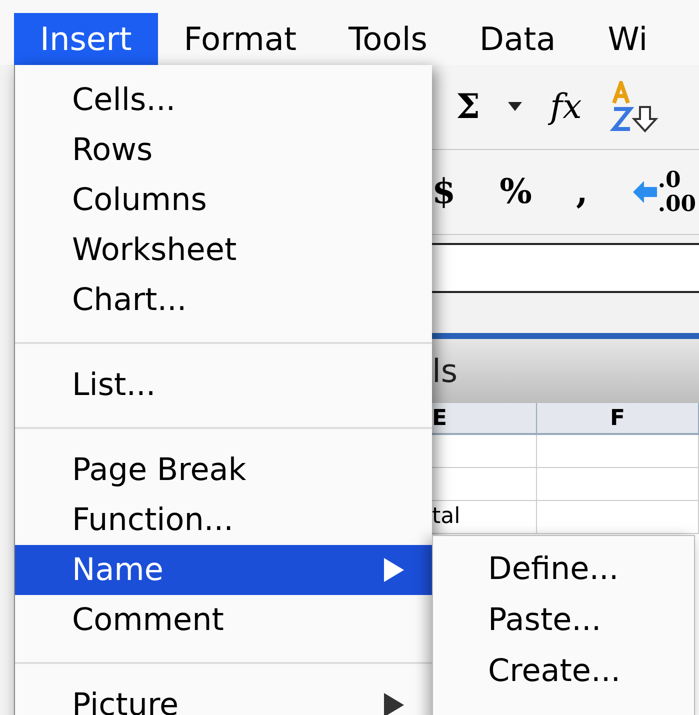  What do you see at coordinates (516, 192) in the screenshot?
I see `toolbar-symbol: %` at bounding box center [516, 192].